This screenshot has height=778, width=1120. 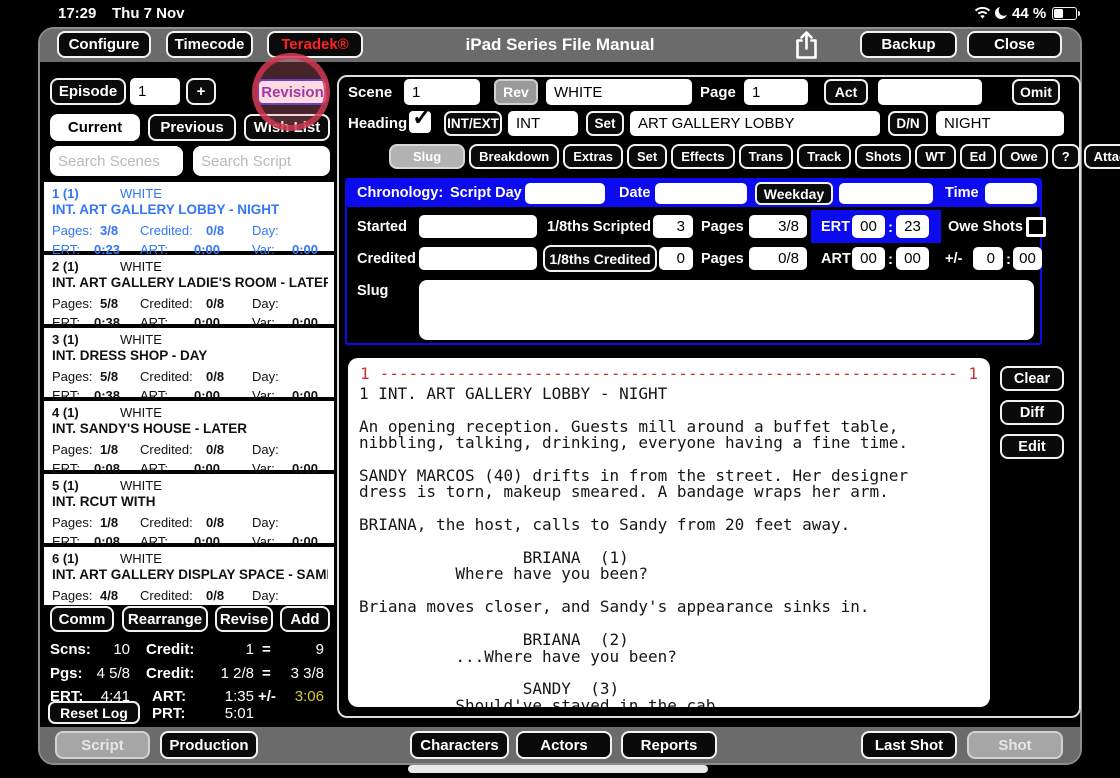 What do you see at coordinates (778, 226) in the screenshot?
I see `pages-scripted-field` at bounding box center [778, 226].